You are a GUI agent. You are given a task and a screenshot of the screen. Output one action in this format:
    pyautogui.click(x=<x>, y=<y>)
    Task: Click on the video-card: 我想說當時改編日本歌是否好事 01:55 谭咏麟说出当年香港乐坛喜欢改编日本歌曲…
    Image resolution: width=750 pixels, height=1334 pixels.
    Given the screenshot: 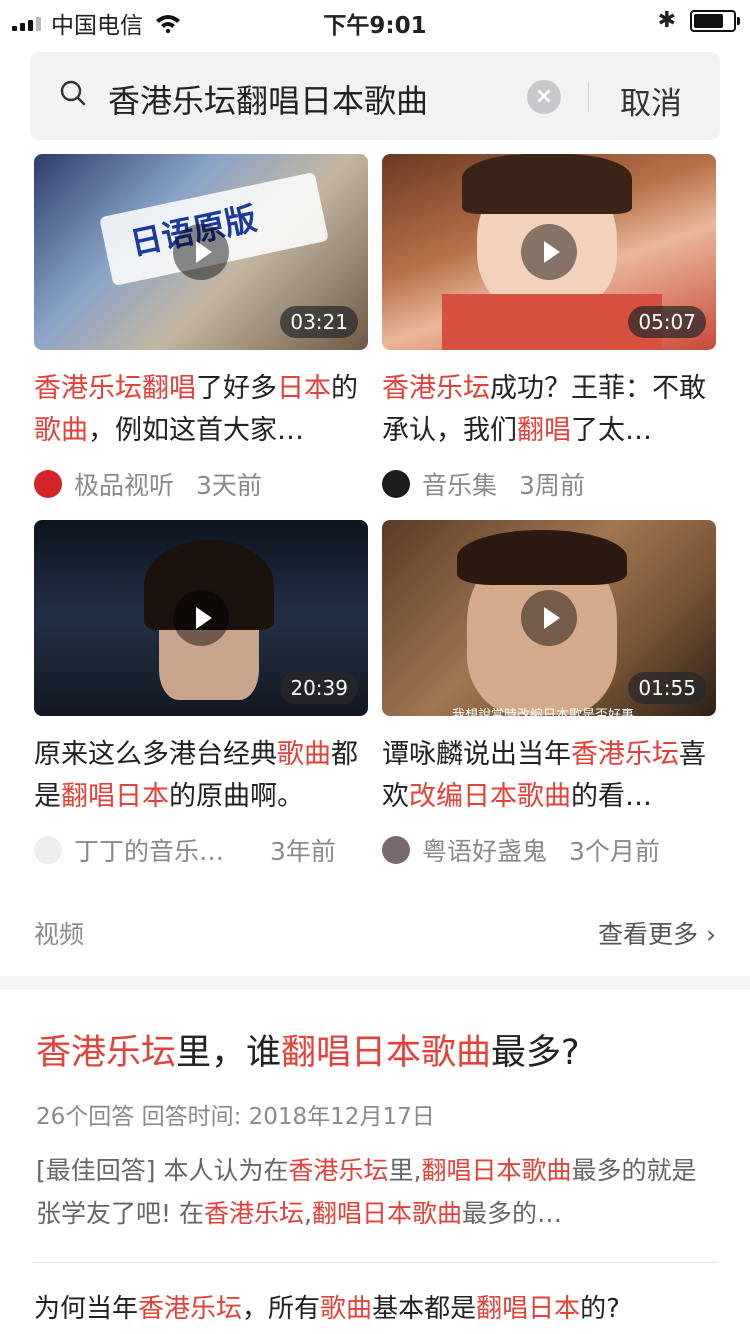 What is the action you would take?
    pyautogui.click(x=549, y=694)
    